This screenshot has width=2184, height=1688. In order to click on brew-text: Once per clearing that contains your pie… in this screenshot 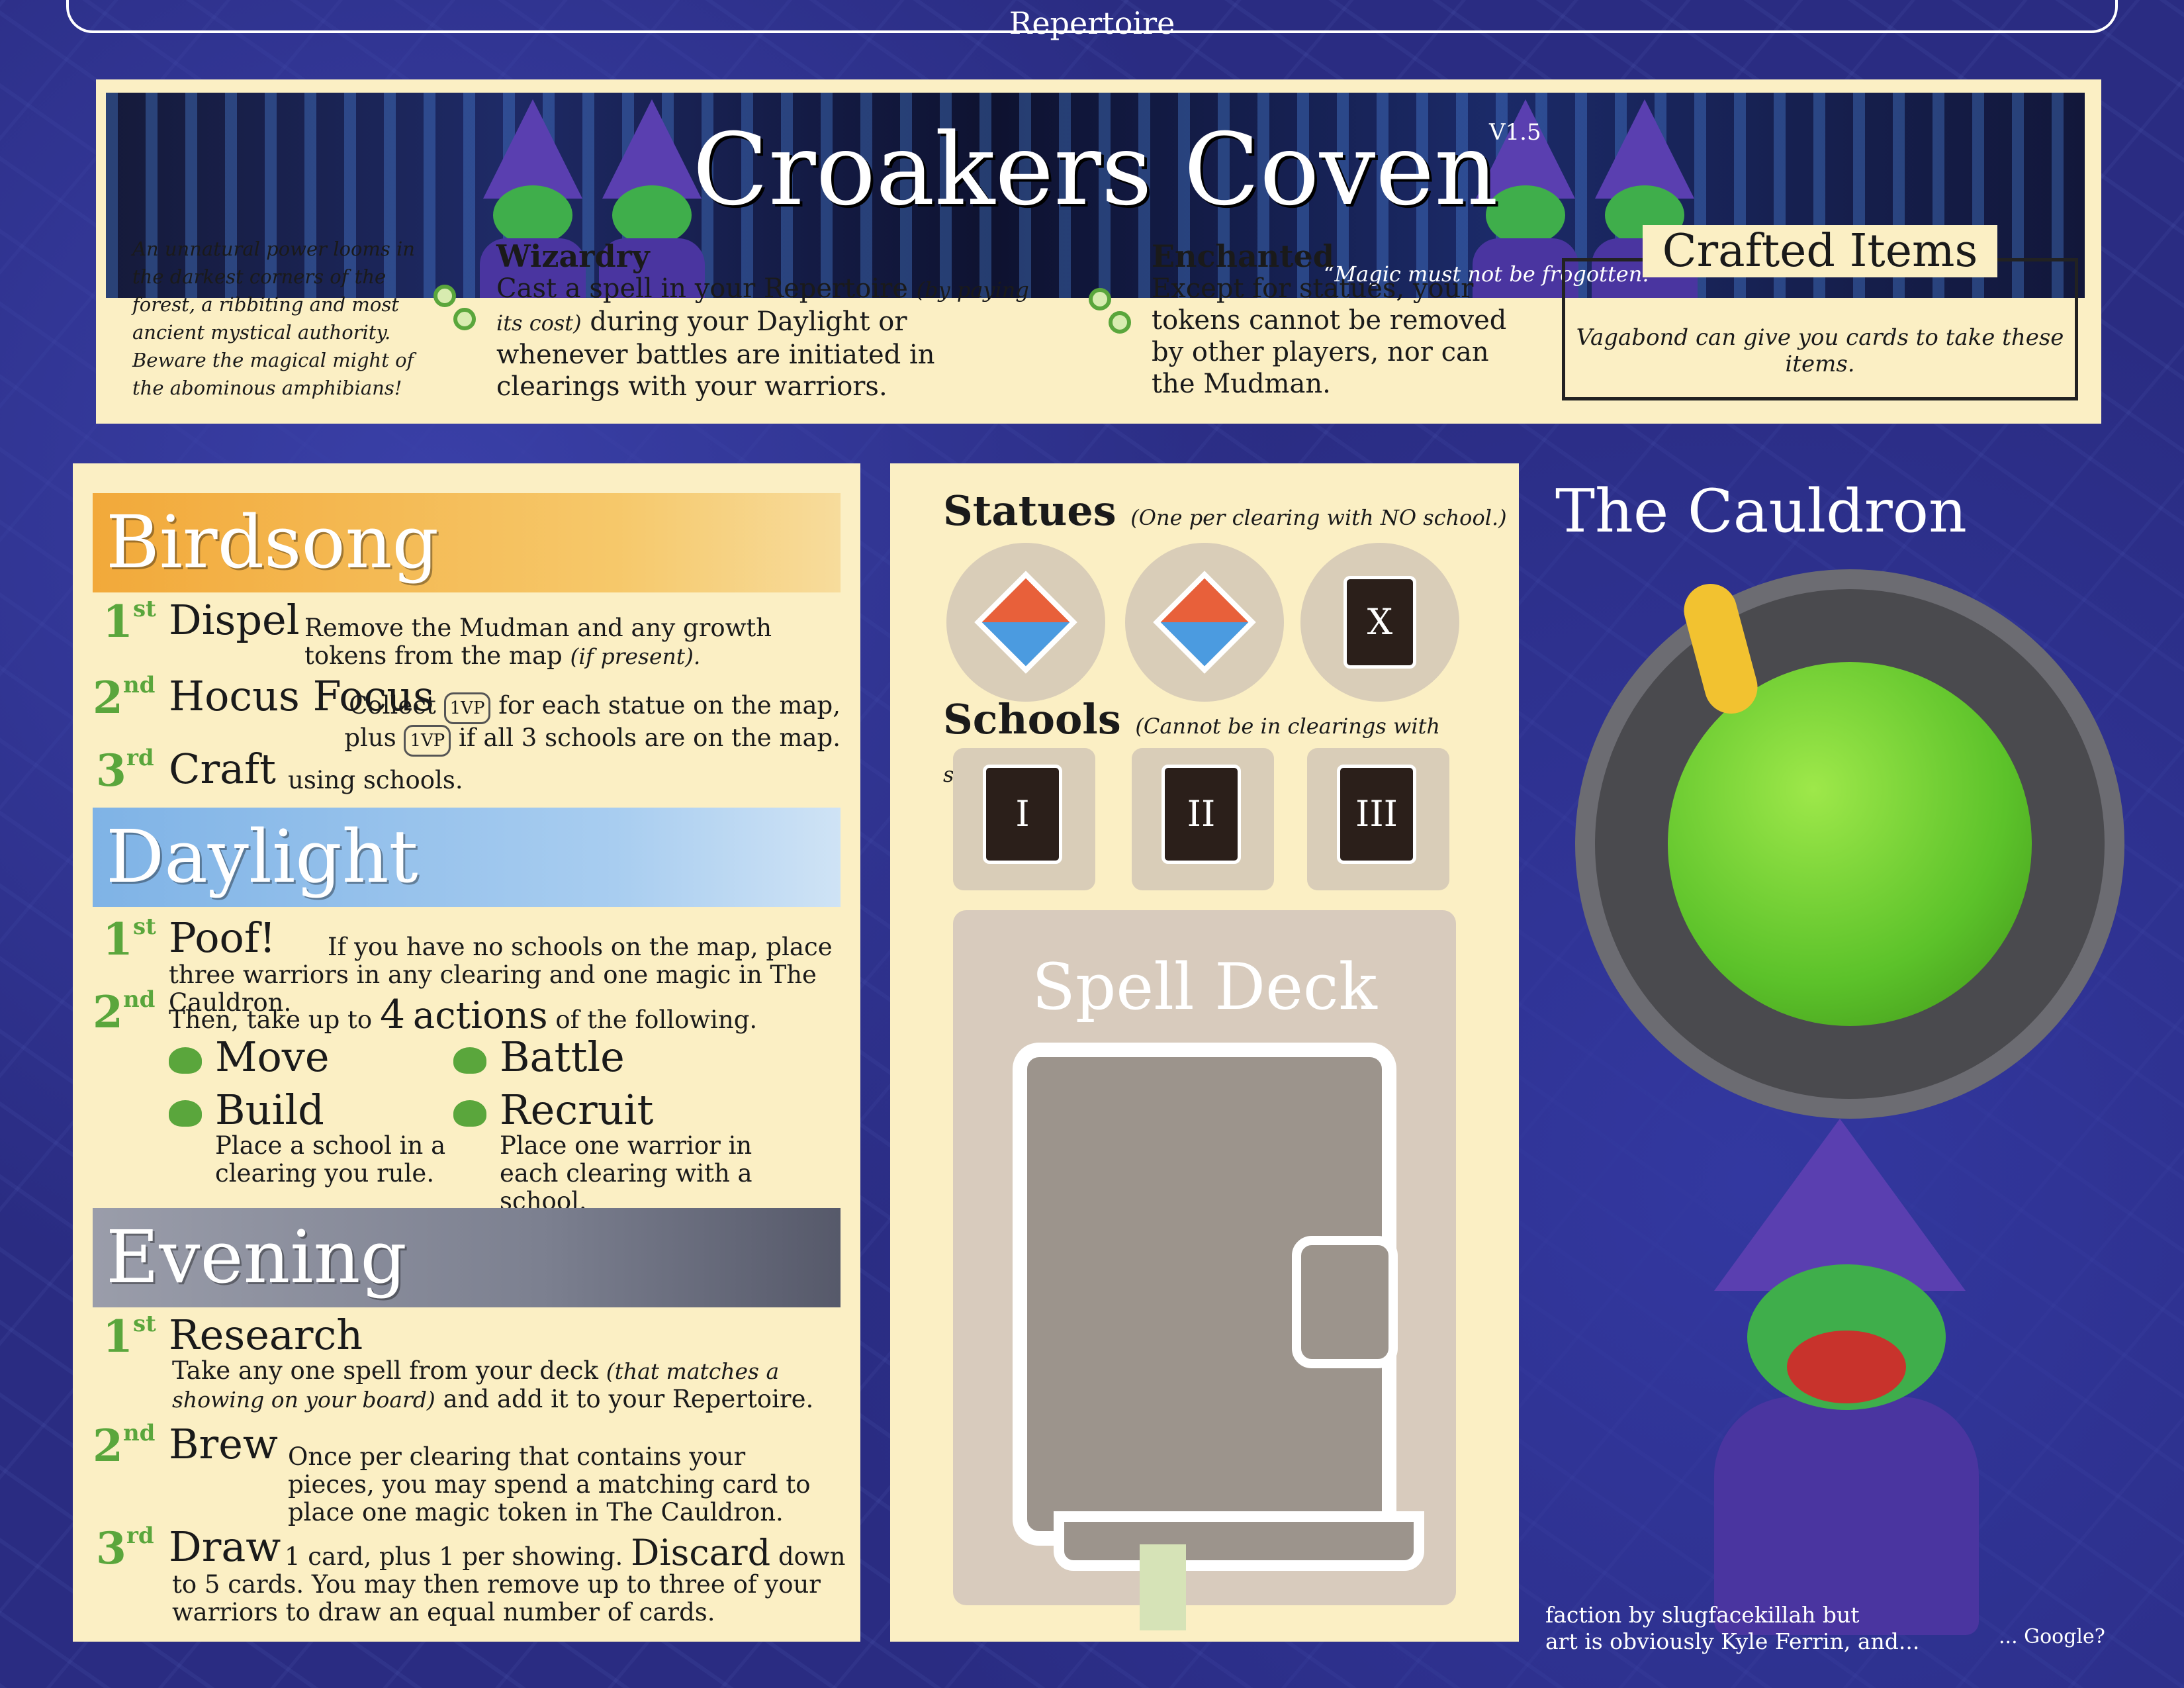, I will do `click(549, 1484)`.